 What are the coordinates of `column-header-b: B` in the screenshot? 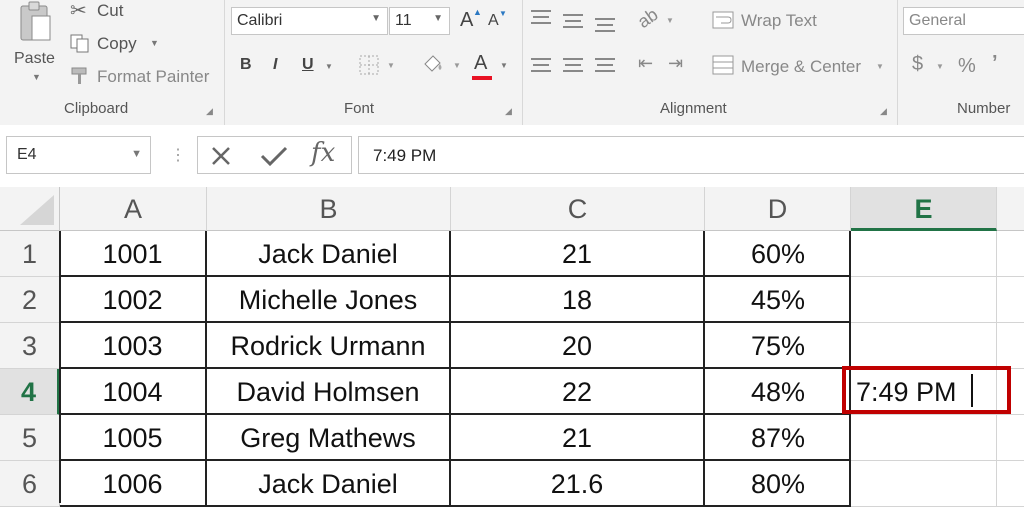 It's located at (329, 209).